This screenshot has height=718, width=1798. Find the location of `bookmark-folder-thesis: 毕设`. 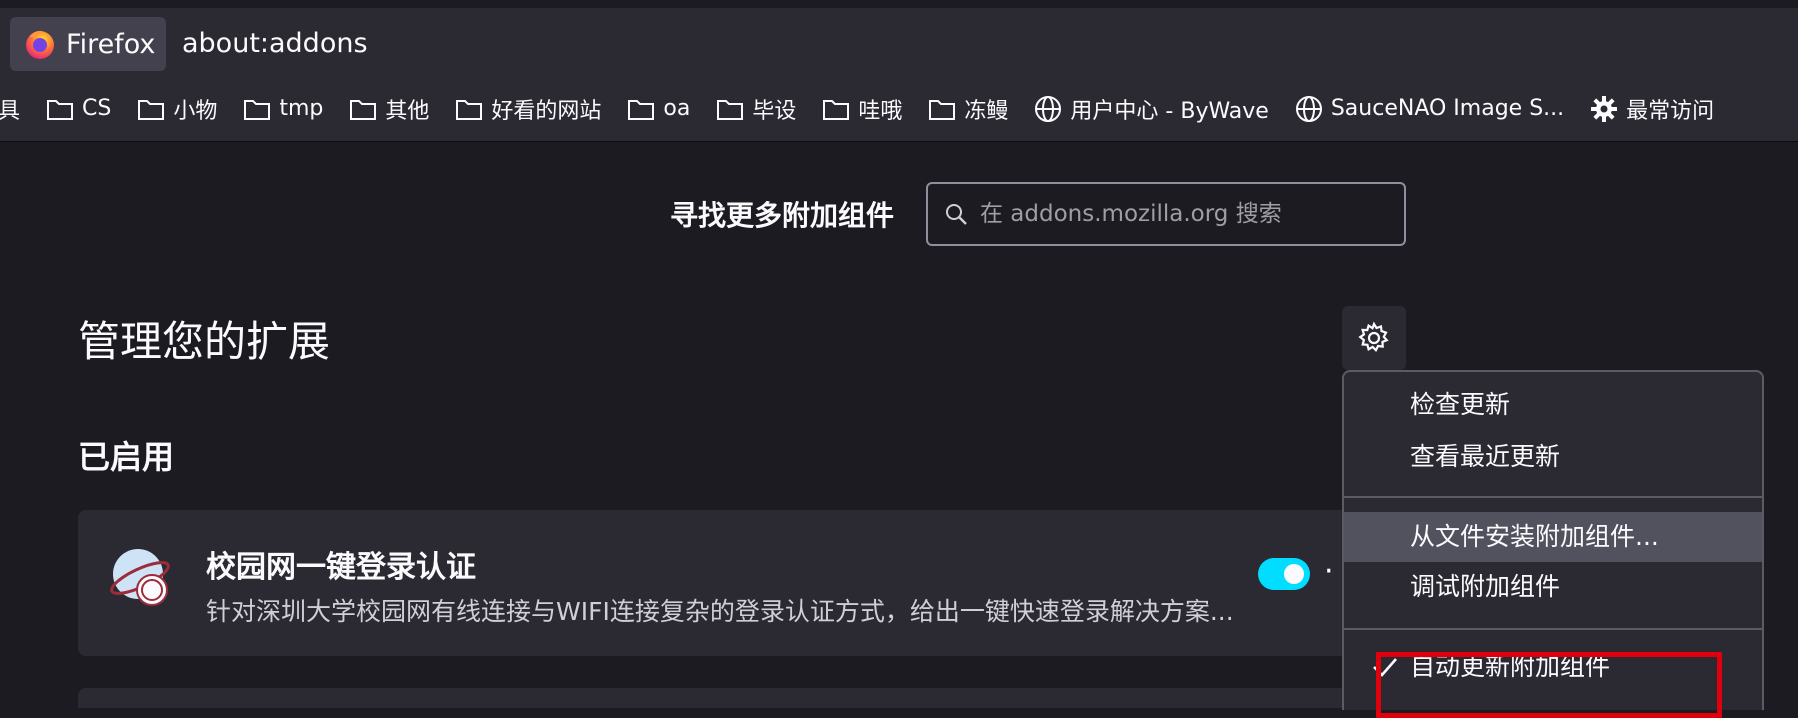

bookmark-folder-thesis: 毕设 is located at coordinates (756, 109).